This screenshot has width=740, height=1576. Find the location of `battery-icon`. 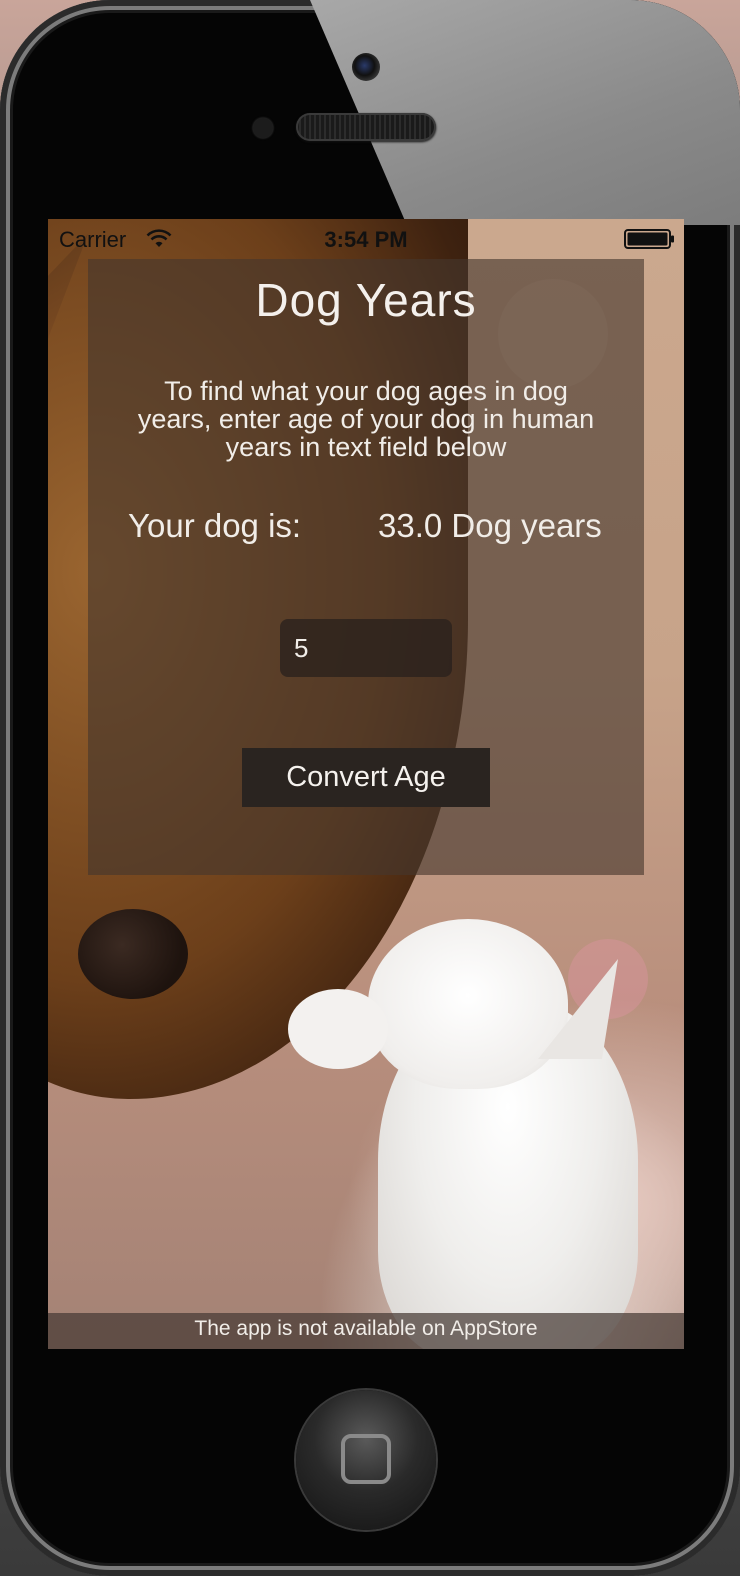

battery-icon is located at coordinates (649, 239).